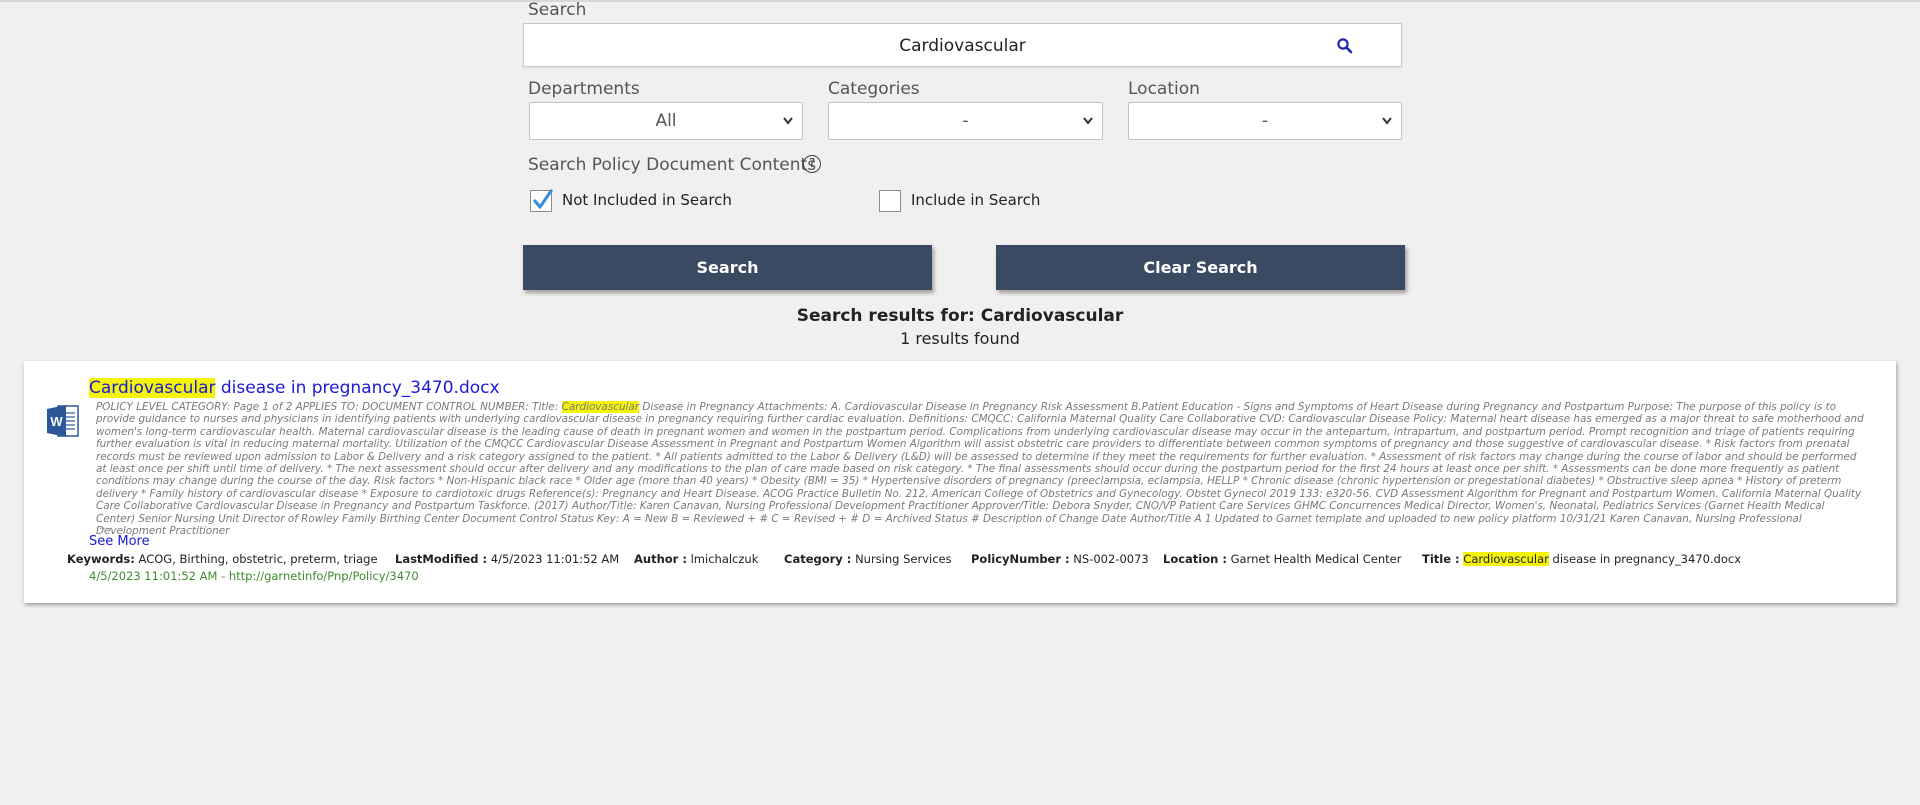 The image size is (1920, 805). Describe the element at coordinates (1345, 46) in the screenshot. I see `search-icon` at that location.